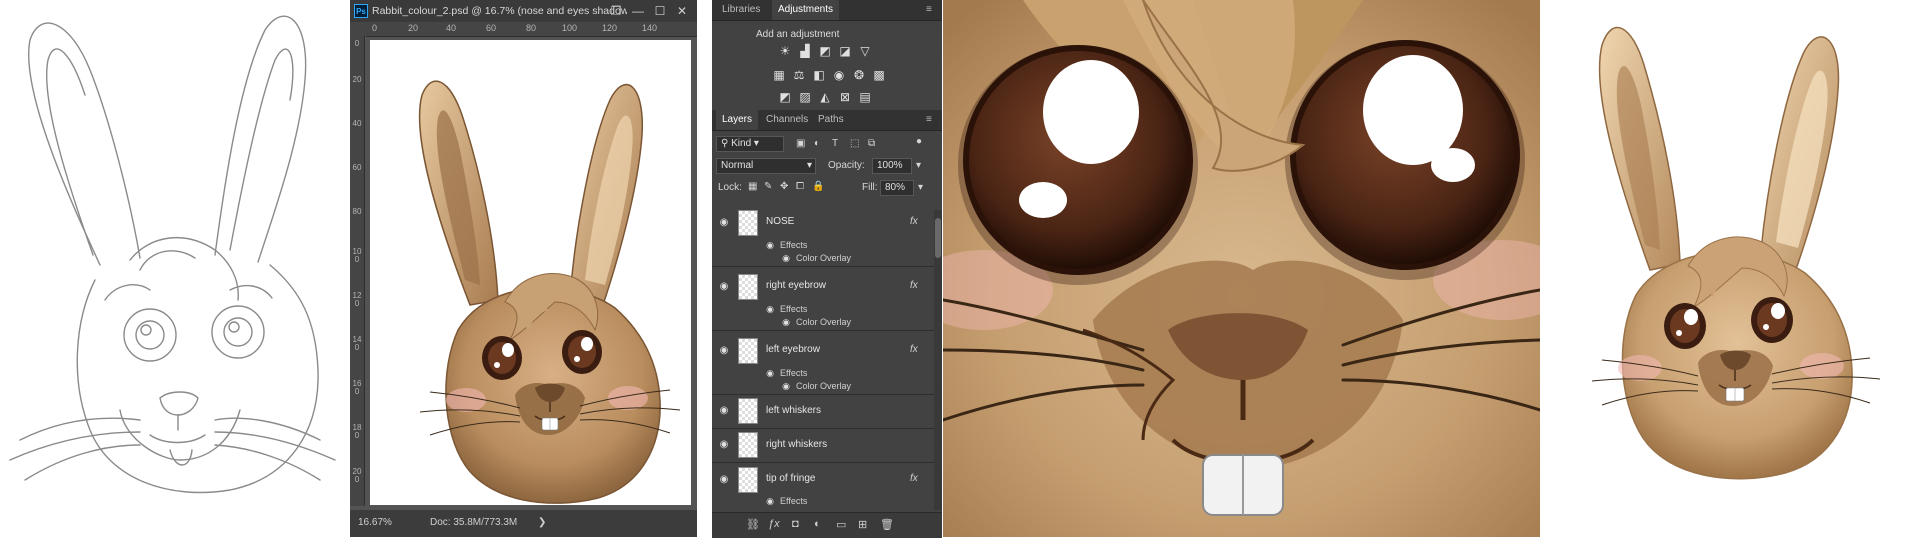 This screenshot has height=538, width=1920. What do you see at coordinates (784, 186) in the screenshot?
I see `lock-position-icon: ✥` at bounding box center [784, 186].